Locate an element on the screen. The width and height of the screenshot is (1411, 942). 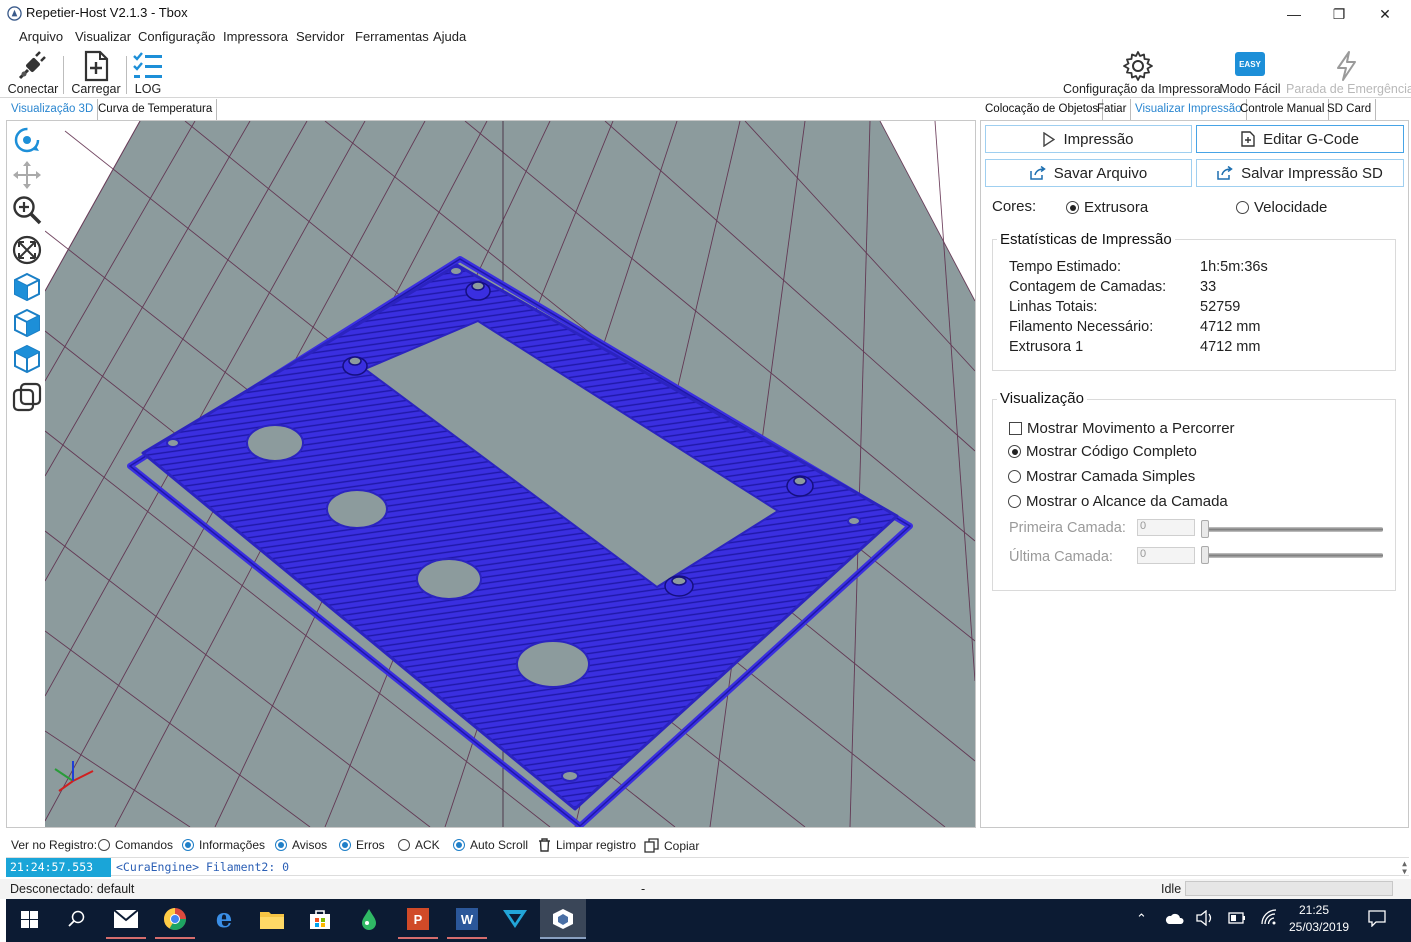
move-icon is located at coordinates (27, 175).